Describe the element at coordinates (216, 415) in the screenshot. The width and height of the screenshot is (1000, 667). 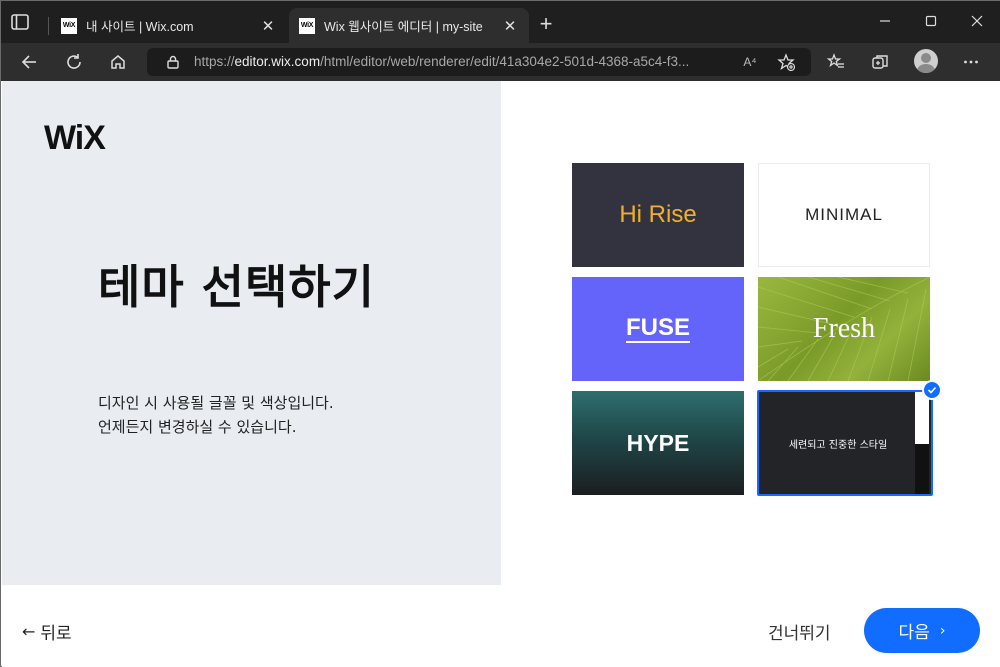
I see `page-description: 디자인 시 사용될 글꼴 및 색상입니다. 언제든지 변경하실 수 있습니다.` at that location.